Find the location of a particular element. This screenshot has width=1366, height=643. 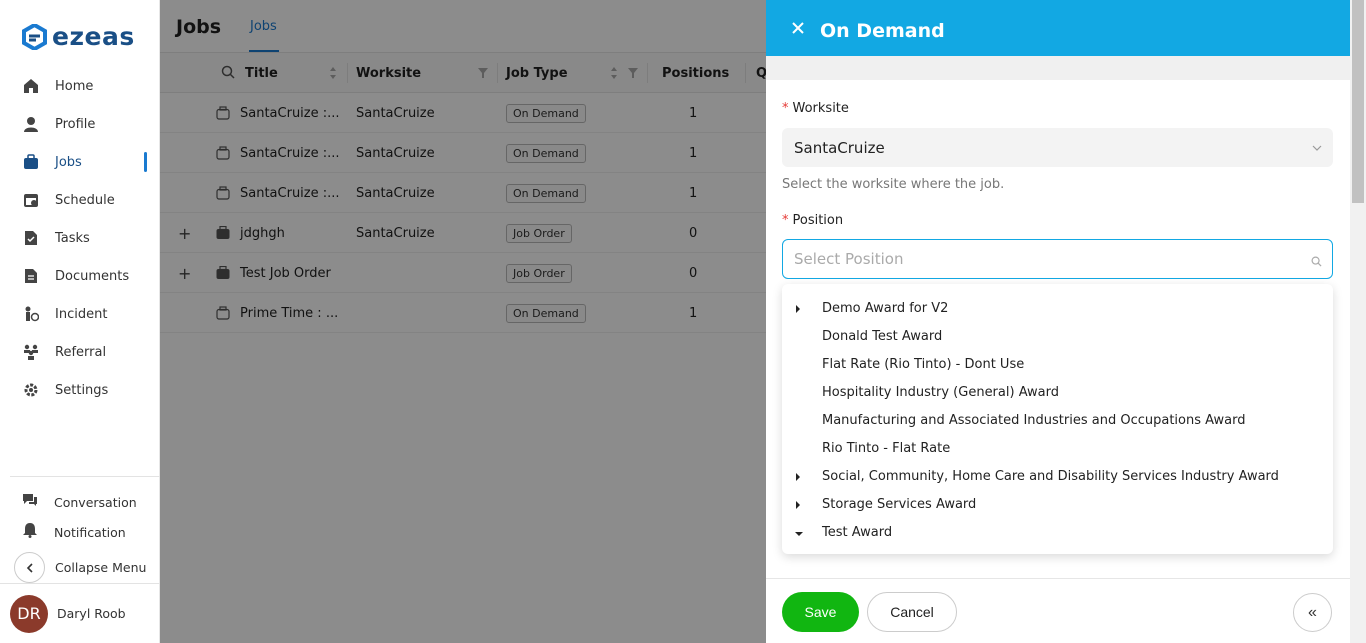

worksite-select-value: SantaCruize is located at coordinates (839, 147).